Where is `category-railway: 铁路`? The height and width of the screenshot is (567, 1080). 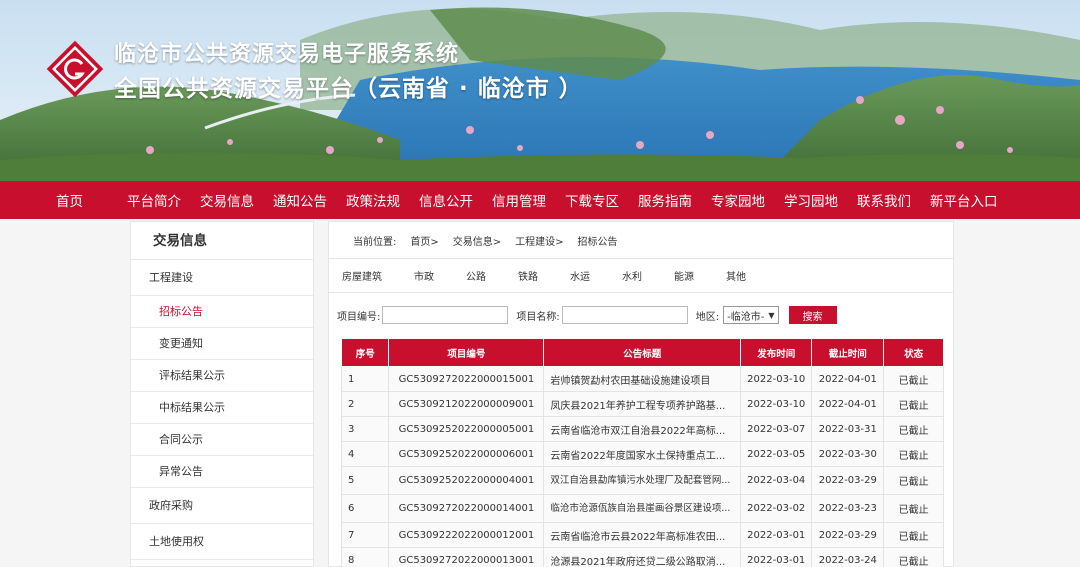 category-railway: 铁路 is located at coordinates (528, 275).